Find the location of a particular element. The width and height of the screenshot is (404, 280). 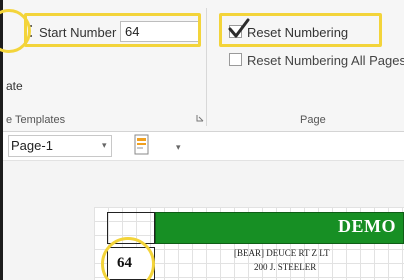

detail-line-1: [BEAR] DEUCE RT Z LT is located at coordinates (282, 253).